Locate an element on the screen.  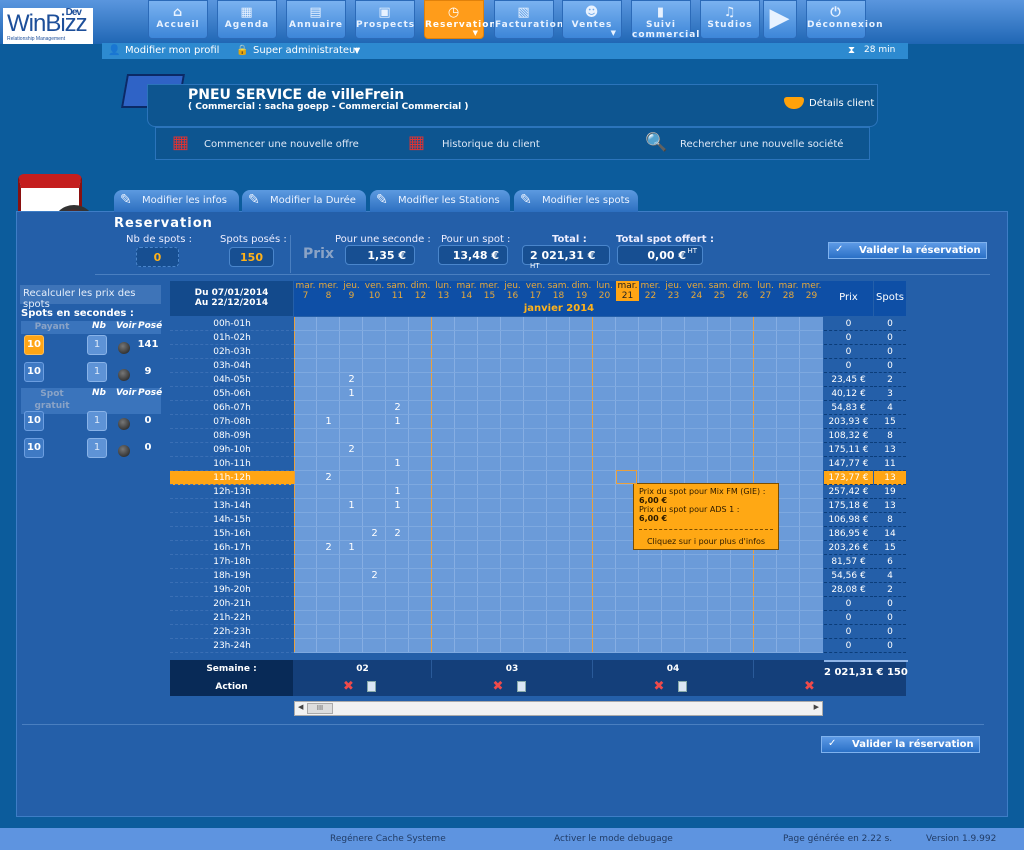
edit-profile-link: Modifier mon profil is located at coordinates (172, 50).